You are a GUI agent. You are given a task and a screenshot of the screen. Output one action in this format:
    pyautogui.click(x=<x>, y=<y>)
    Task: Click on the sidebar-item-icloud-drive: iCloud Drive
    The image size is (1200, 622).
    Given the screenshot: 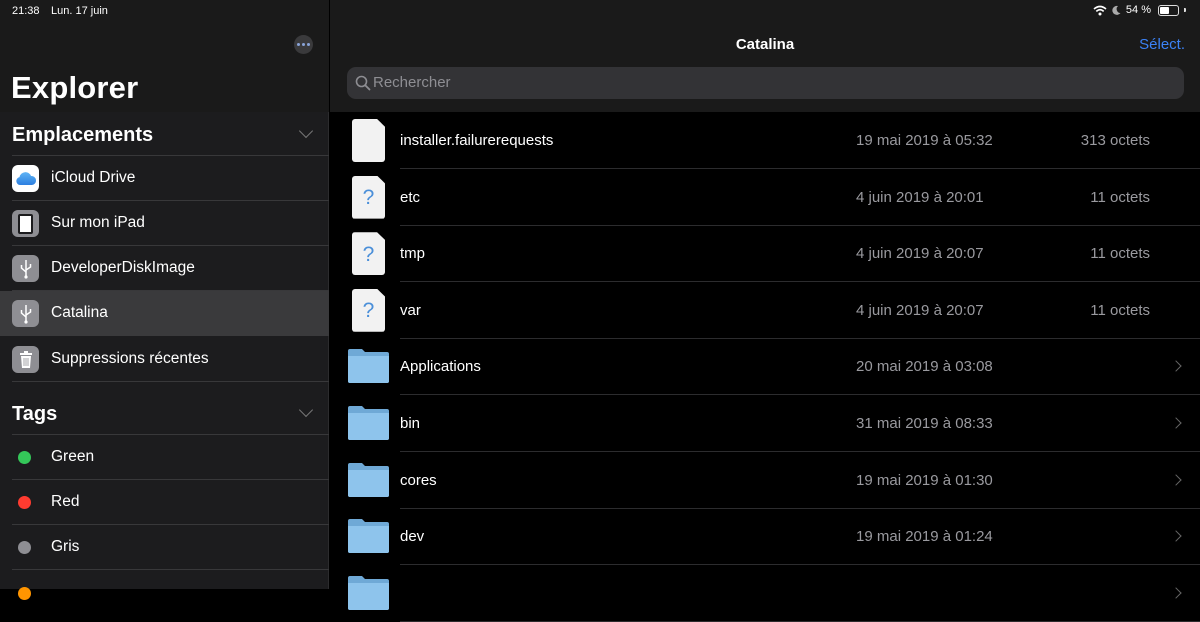 What is the action you would take?
    pyautogui.click(x=164, y=178)
    